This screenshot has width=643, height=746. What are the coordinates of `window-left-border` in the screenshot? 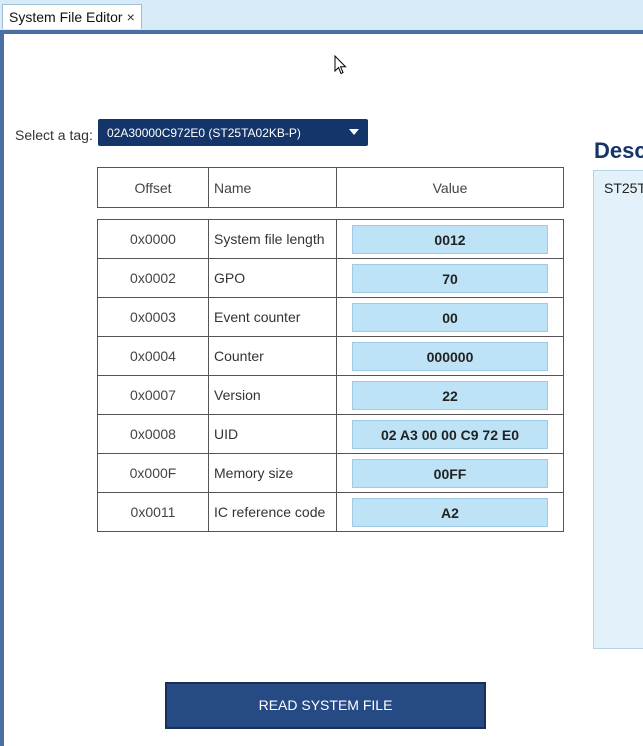 It's located at (2, 388).